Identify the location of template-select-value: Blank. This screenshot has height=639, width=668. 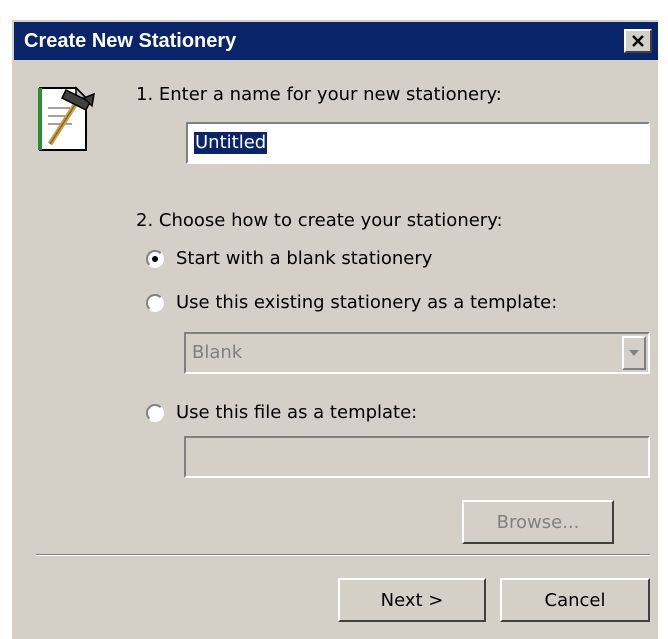
(217, 352).